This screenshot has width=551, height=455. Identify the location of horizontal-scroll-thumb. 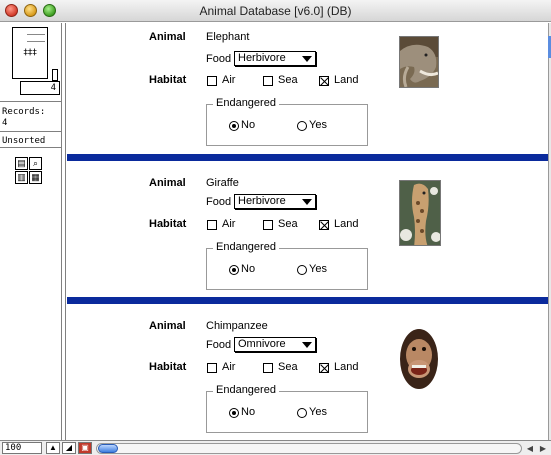
(108, 448).